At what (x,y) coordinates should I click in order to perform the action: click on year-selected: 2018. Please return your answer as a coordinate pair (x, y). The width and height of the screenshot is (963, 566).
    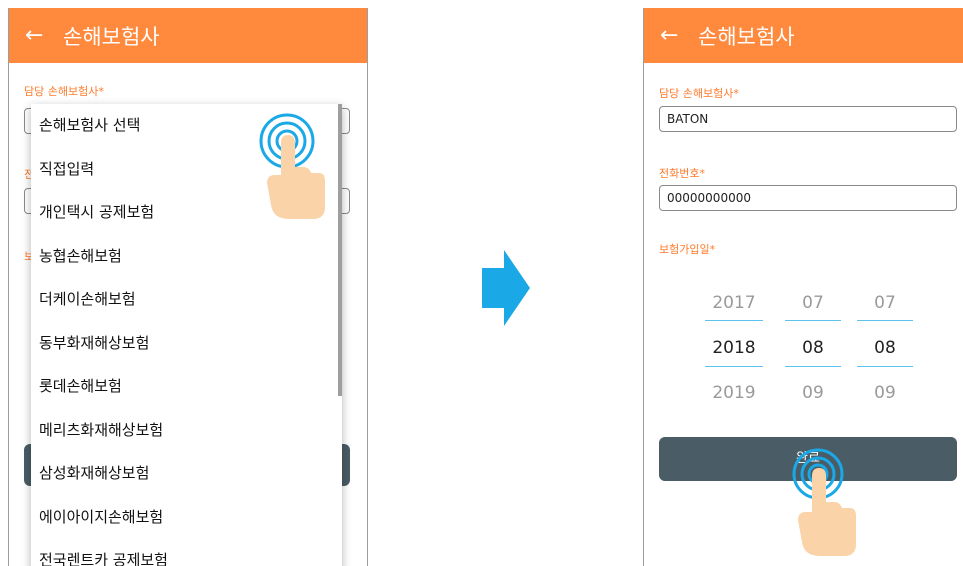
    Looking at the image, I should click on (734, 360).